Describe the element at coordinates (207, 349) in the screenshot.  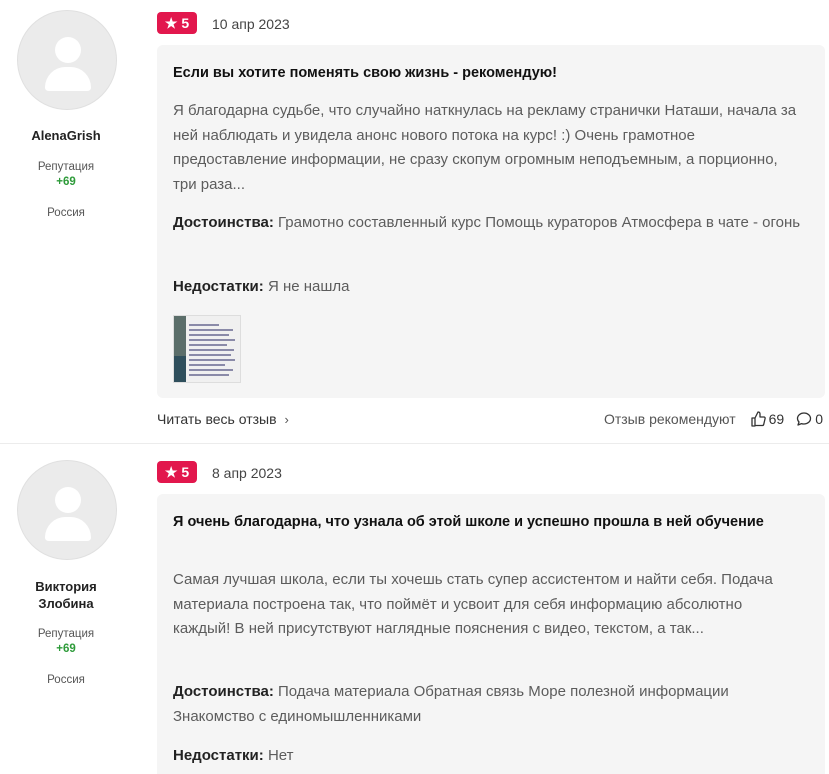
I see `review-photo-thumbnail` at that location.